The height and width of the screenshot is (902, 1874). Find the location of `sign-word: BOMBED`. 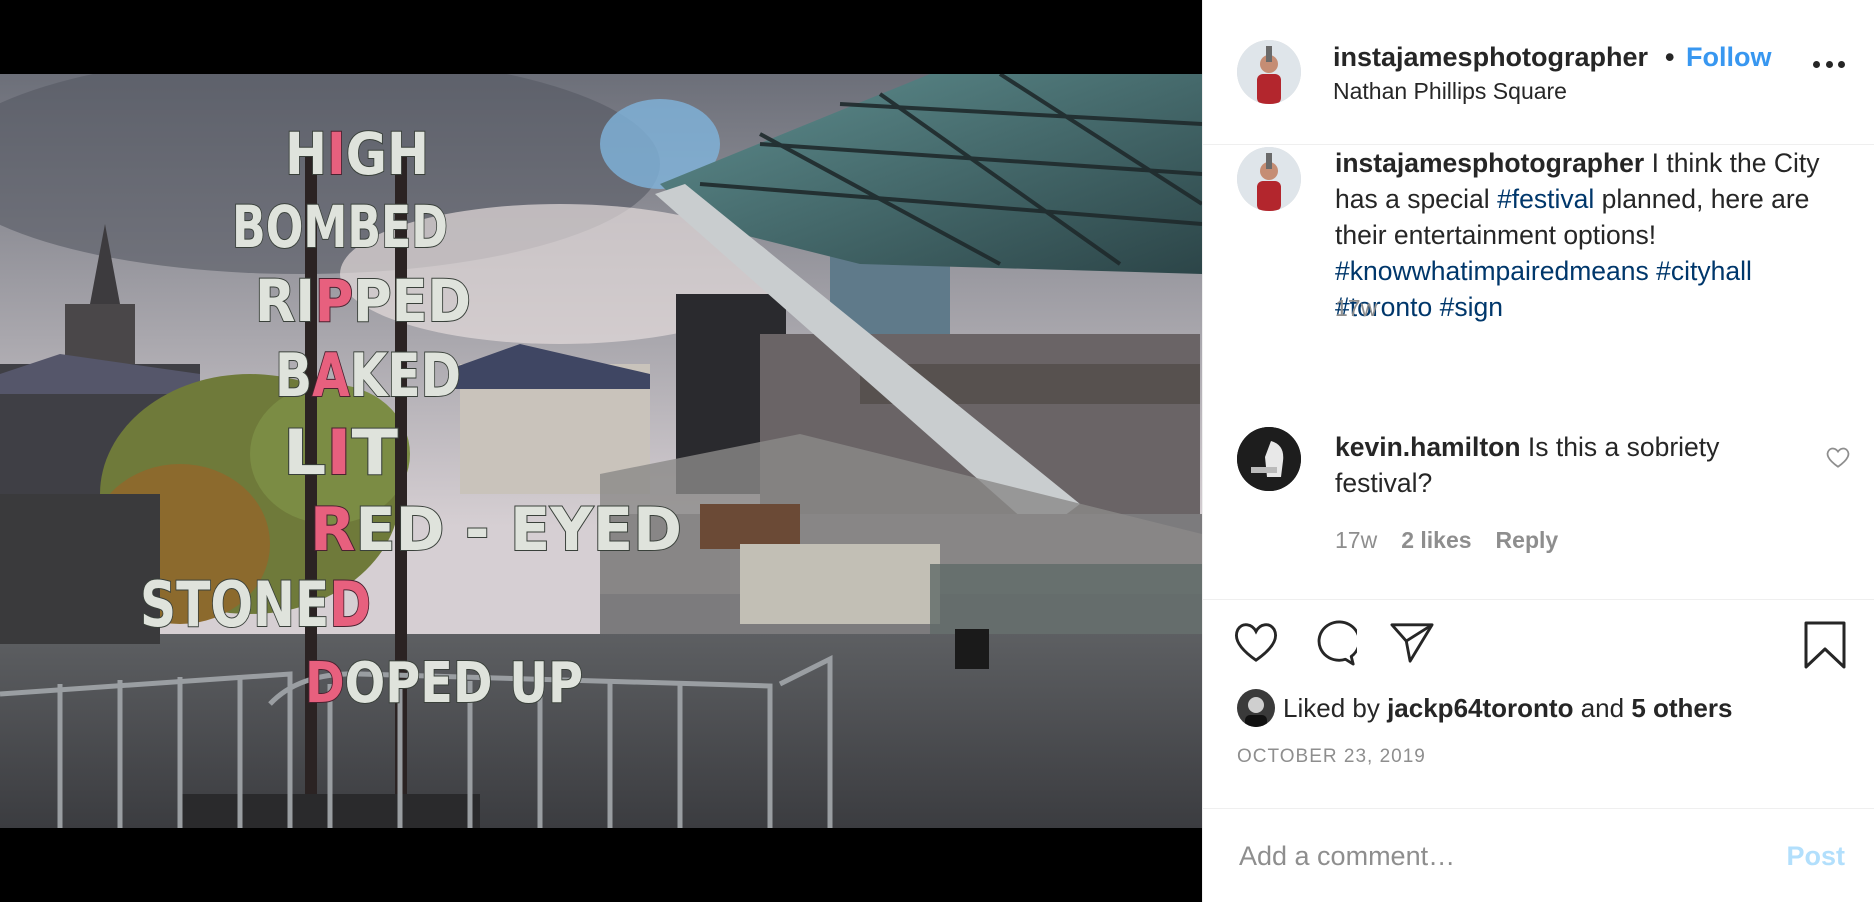

sign-word: BOMBED is located at coordinates (340, 227).